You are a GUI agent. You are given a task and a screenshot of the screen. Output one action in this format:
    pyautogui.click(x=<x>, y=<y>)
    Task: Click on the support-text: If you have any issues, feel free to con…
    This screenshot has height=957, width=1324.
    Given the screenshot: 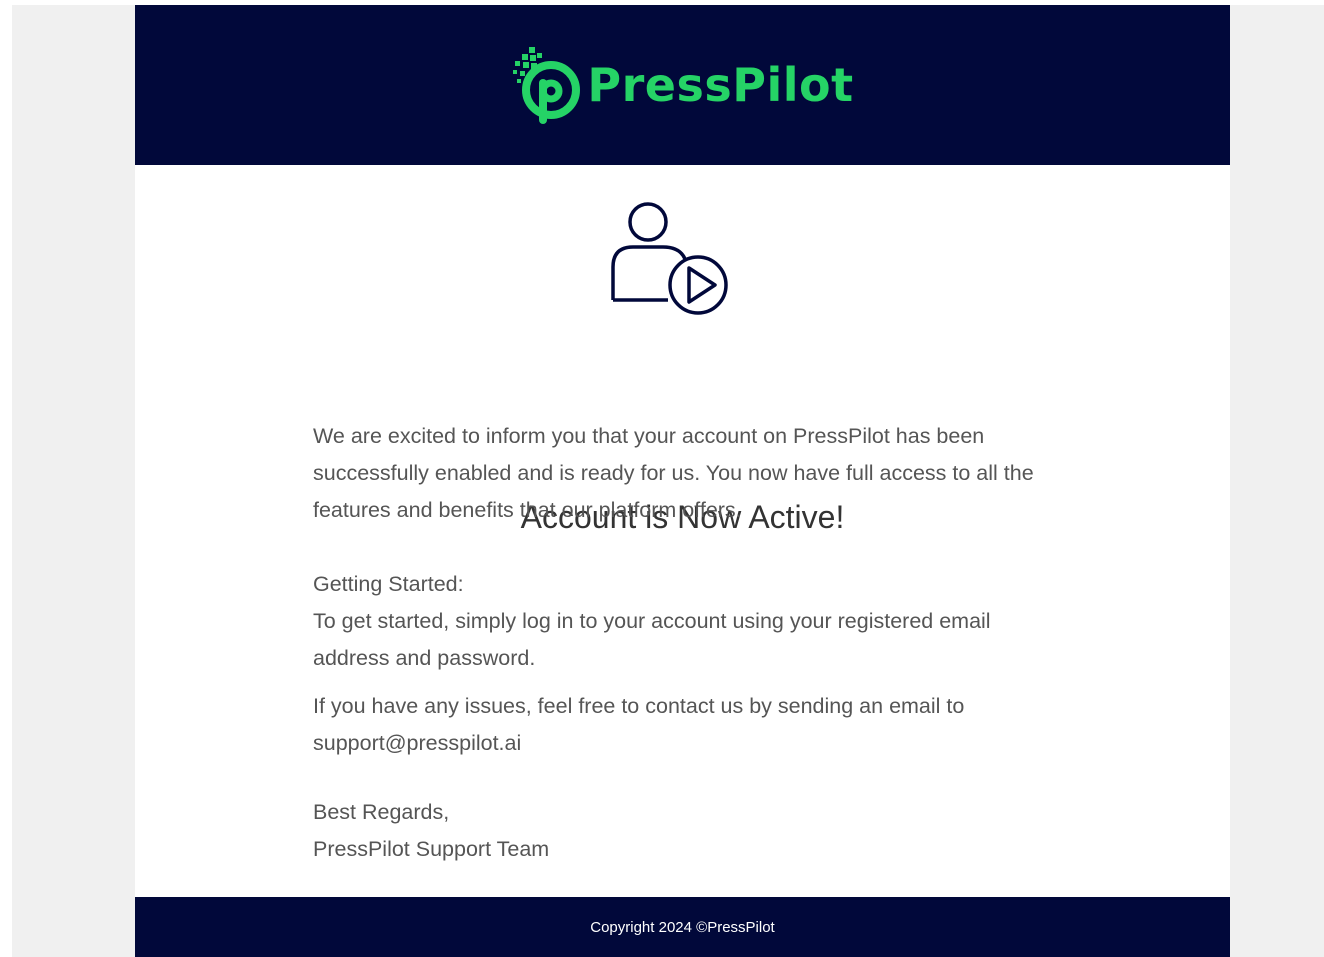 What is the action you would take?
    pyautogui.click(x=639, y=724)
    